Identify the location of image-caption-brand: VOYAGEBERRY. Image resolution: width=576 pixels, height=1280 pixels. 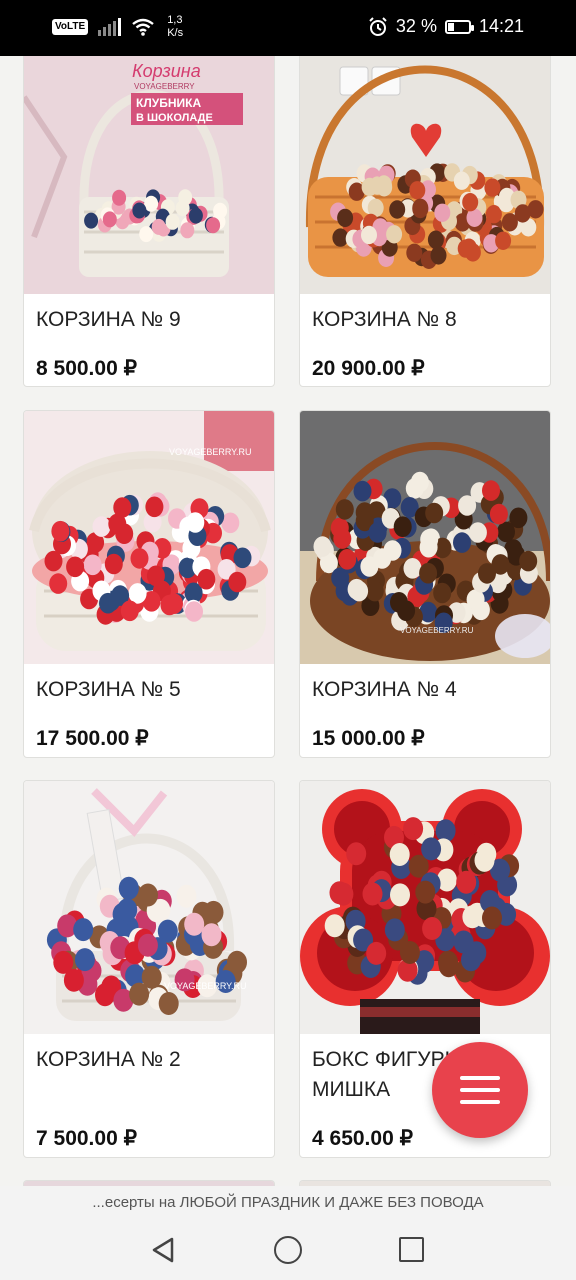
(164, 86).